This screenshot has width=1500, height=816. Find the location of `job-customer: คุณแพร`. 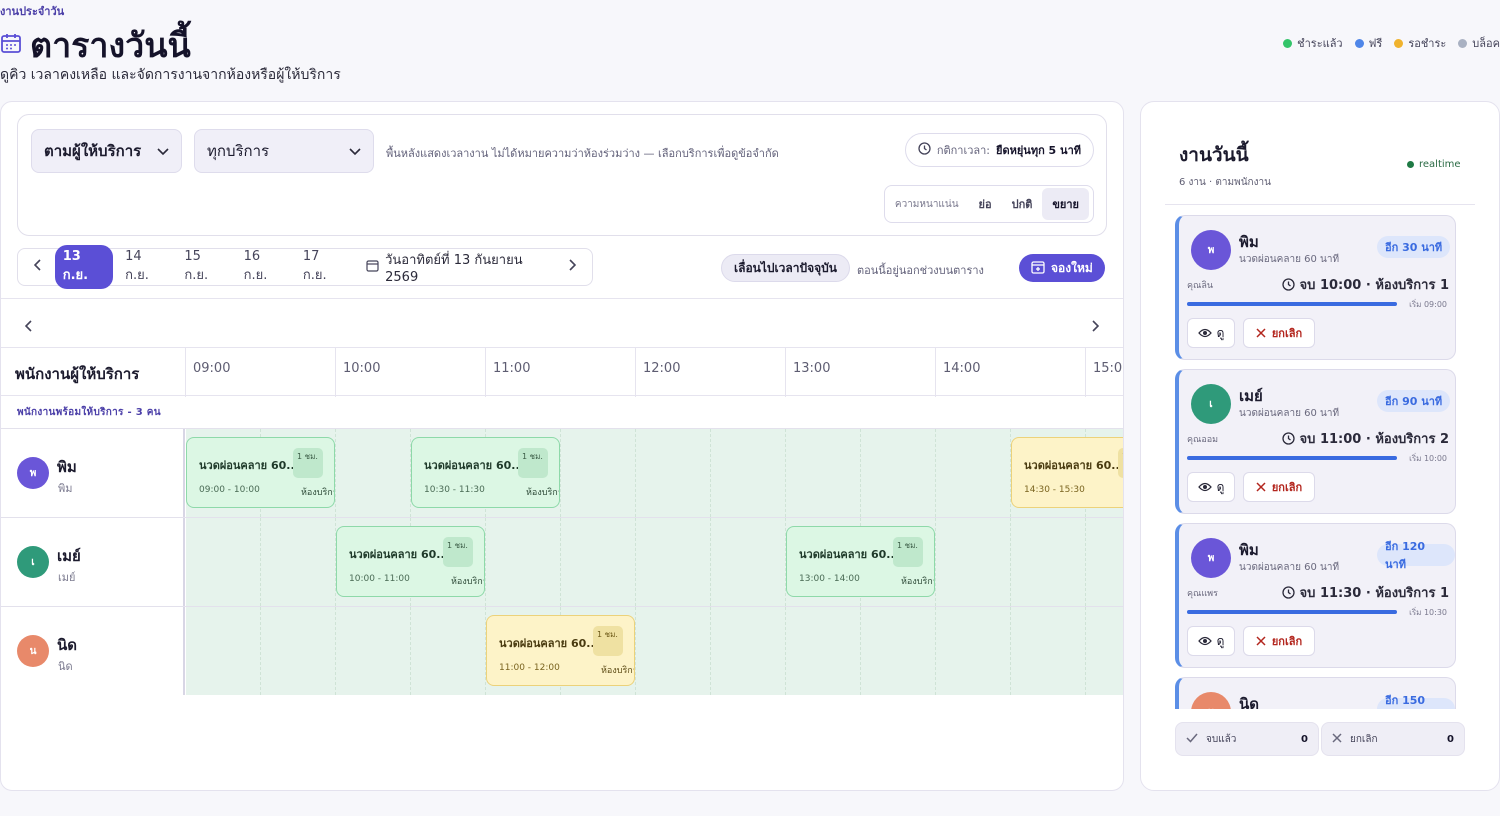

job-customer: คุณแพร is located at coordinates (1202, 594).